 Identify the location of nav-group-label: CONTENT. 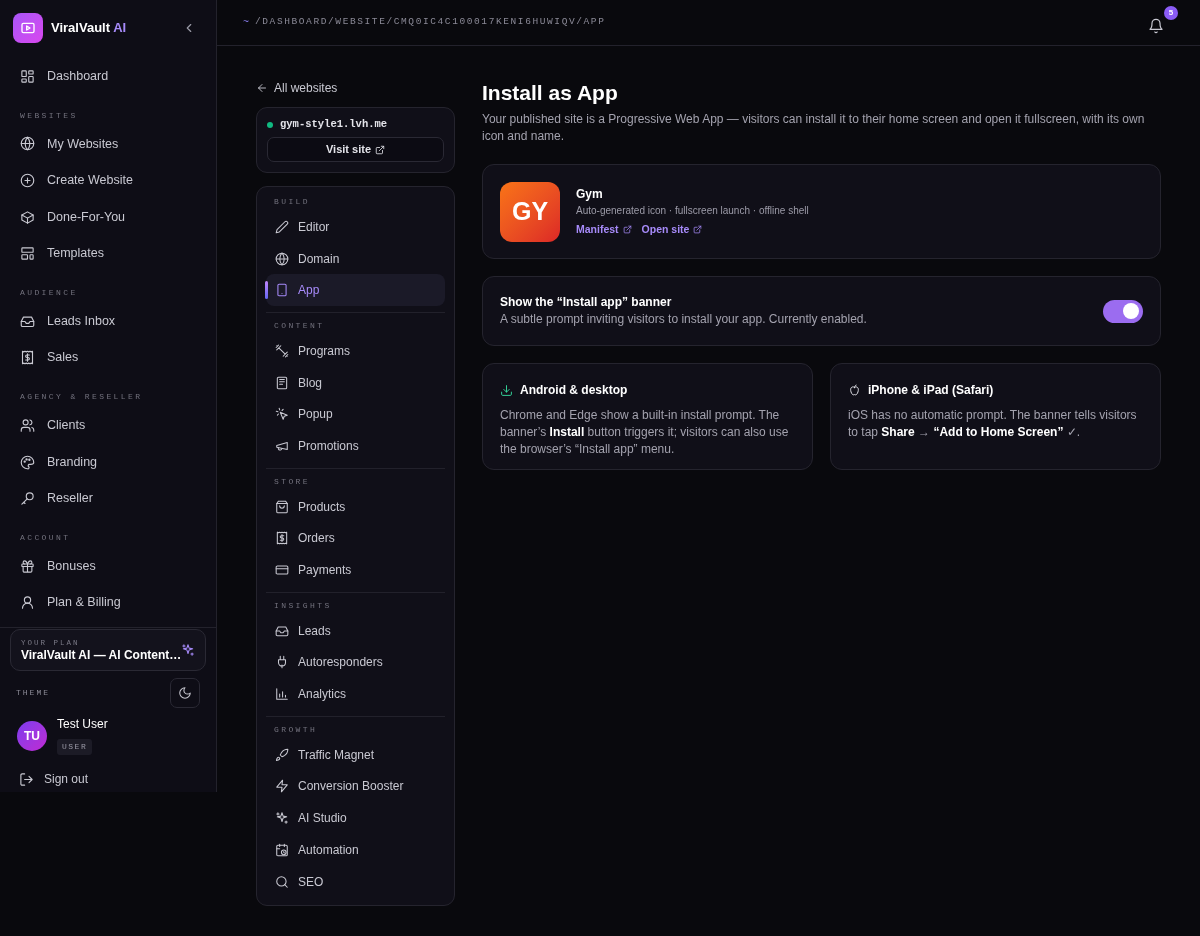
(299, 326).